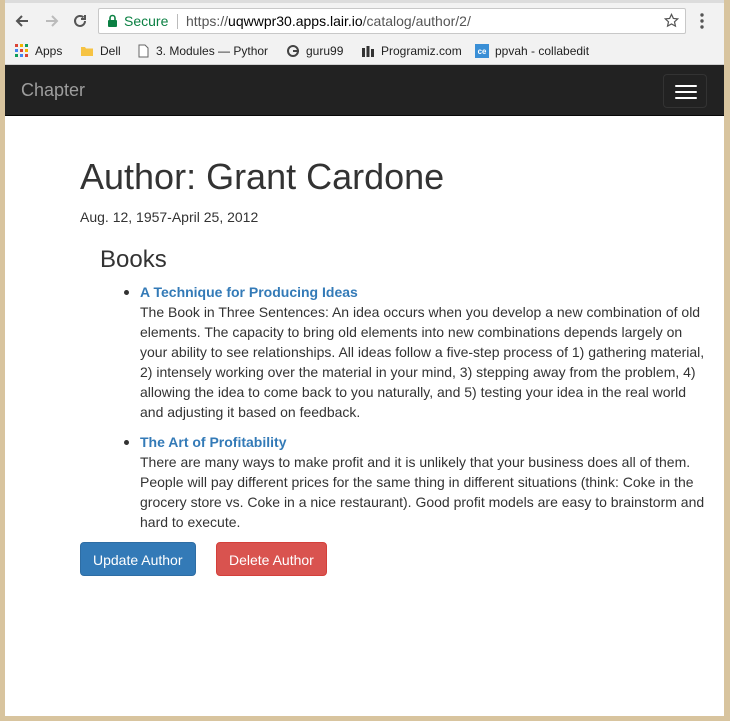 This screenshot has width=730, height=721. I want to click on forward-button, so click(52, 21).